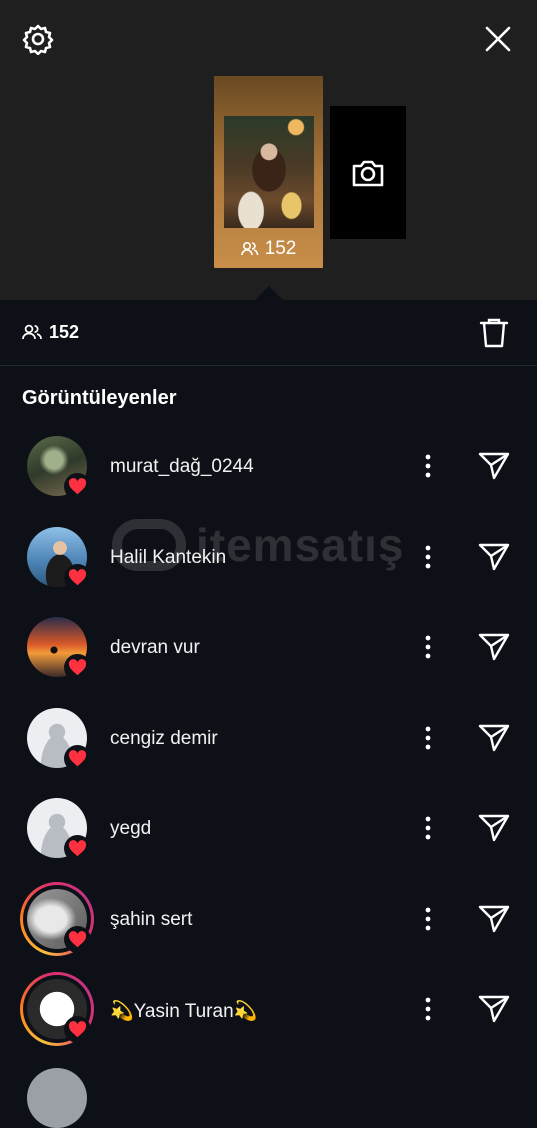 The width and height of the screenshot is (537, 1128). What do you see at coordinates (64, 332) in the screenshot?
I see `viewer-count-text: 152` at bounding box center [64, 332].